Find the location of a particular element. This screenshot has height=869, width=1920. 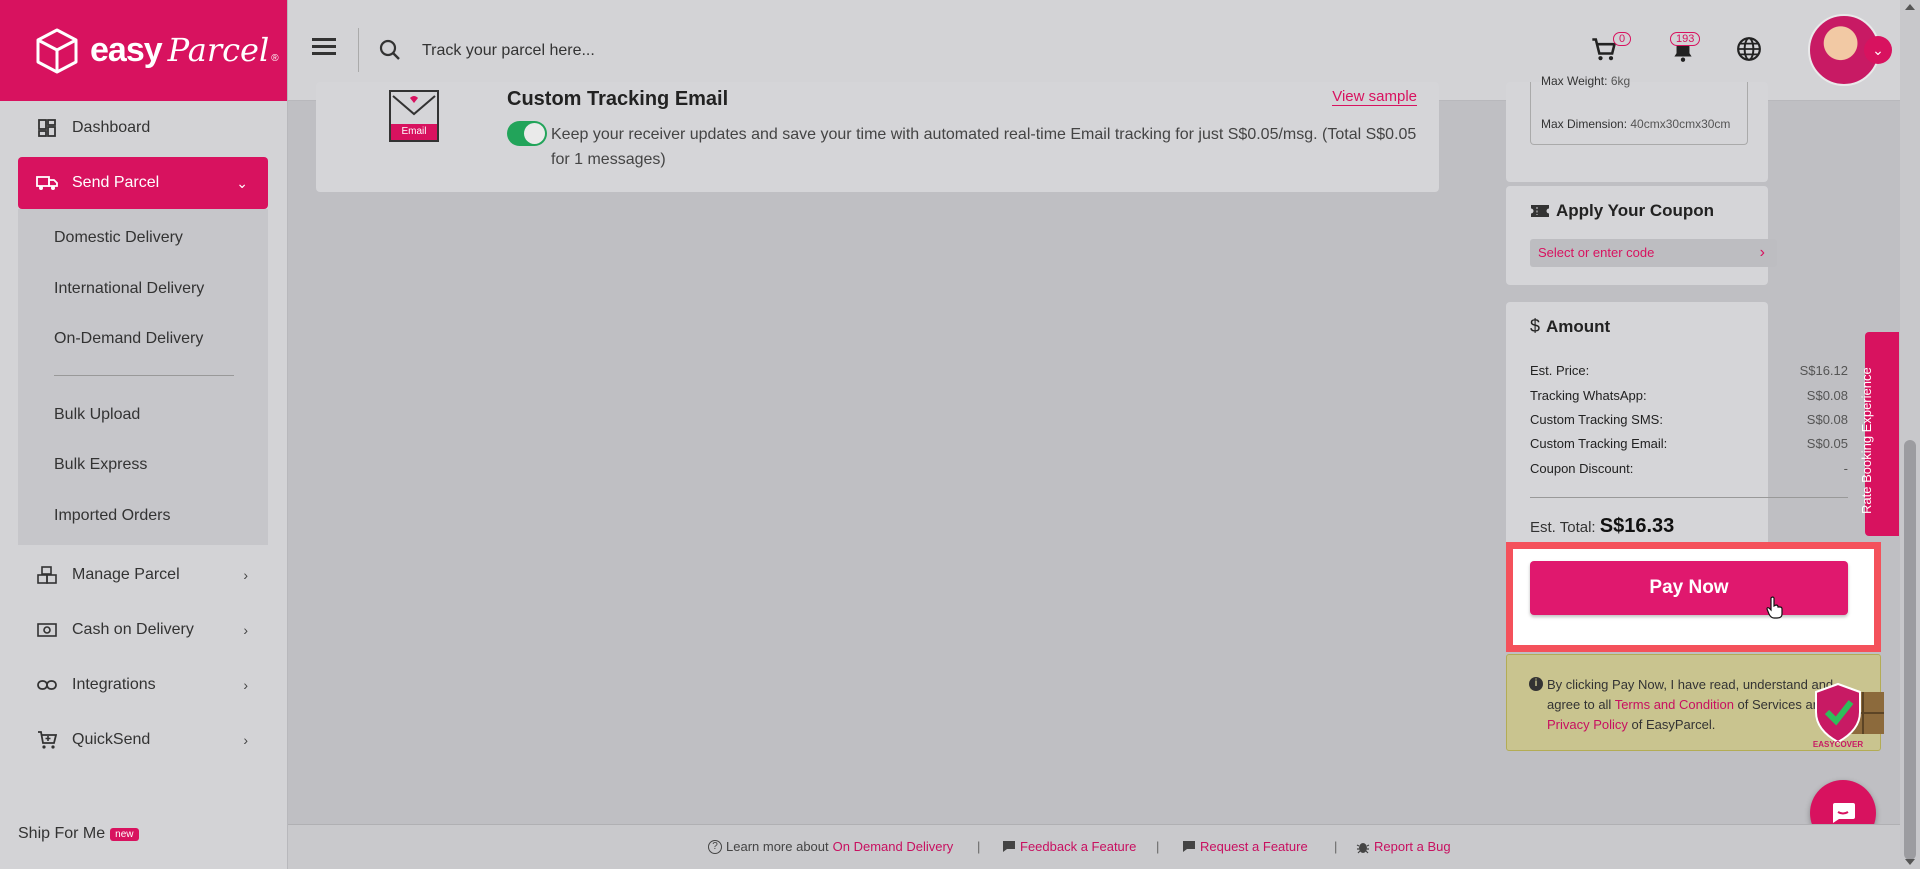

amount-row-value: - is located at coordinates (1845, 468).